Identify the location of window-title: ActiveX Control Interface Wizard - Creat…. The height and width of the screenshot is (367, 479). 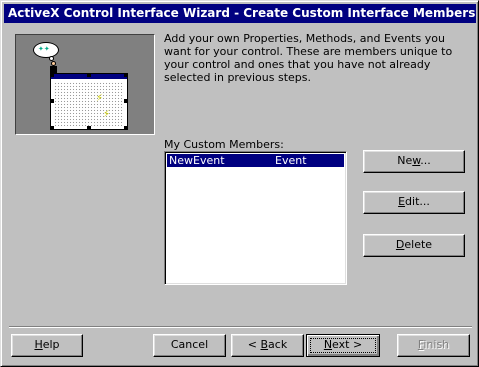
(240, 13).